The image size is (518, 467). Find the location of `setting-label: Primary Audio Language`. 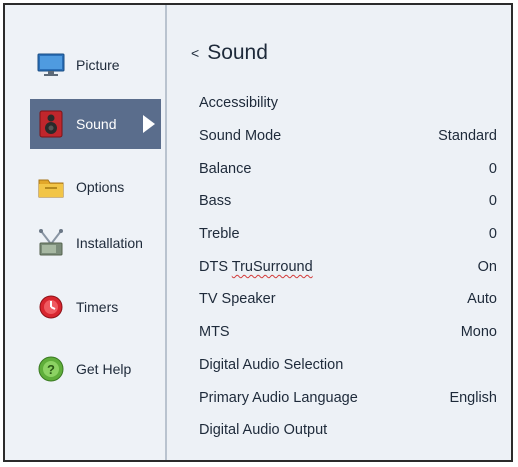

setting-label: Primary Audio Language is located at coordinates (278, 397).